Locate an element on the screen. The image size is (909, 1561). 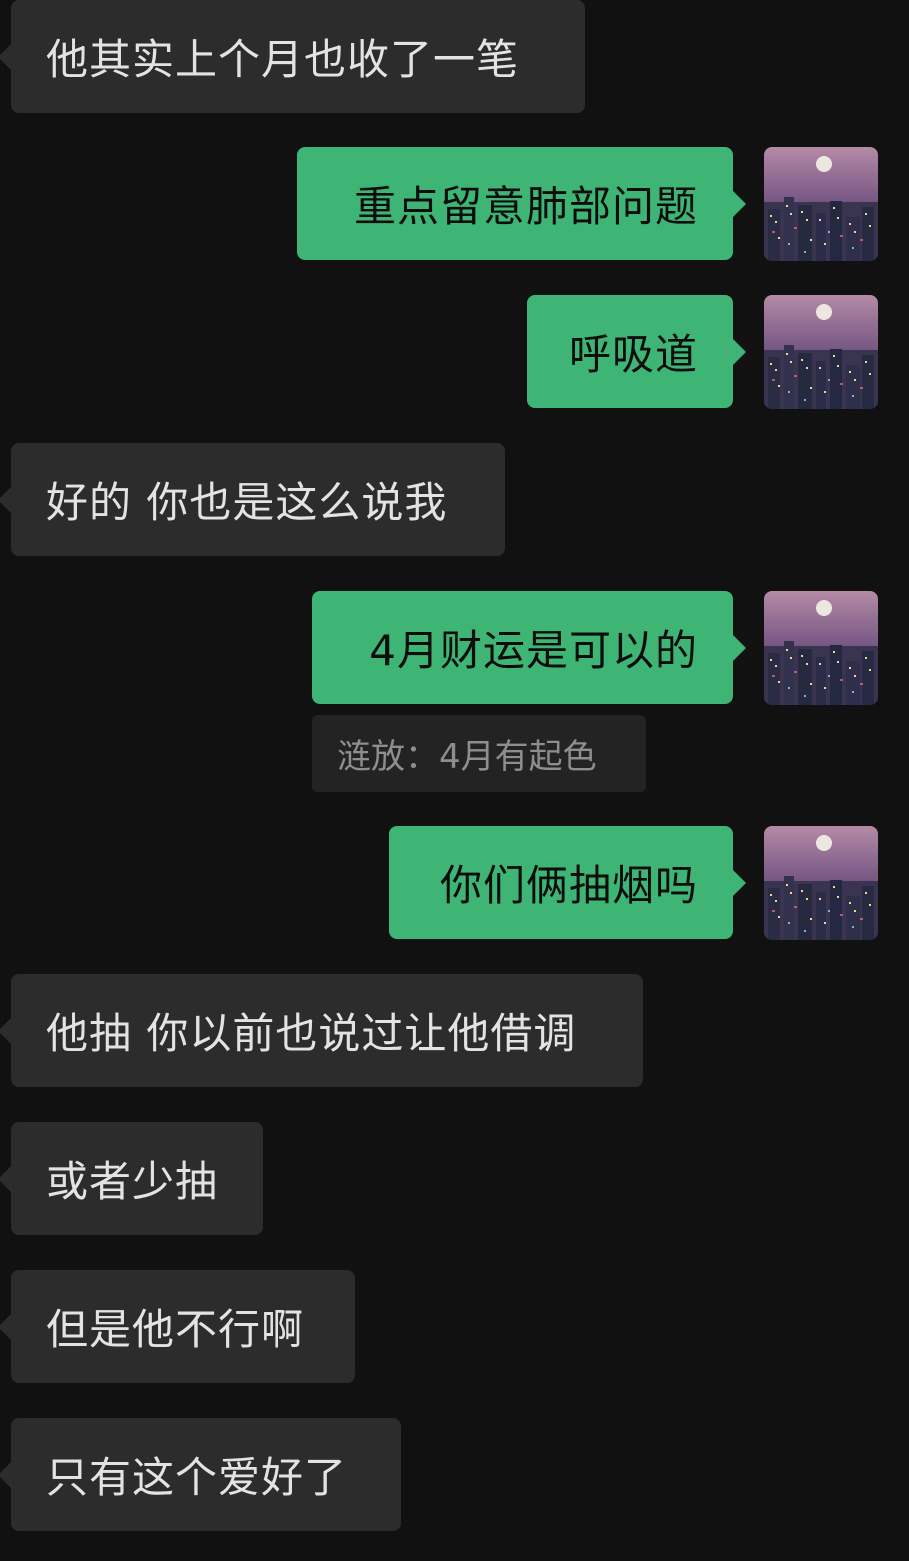
incoming-message-bubble: 他其实上个月也收了一笔 is located at coordinates (292, 56).